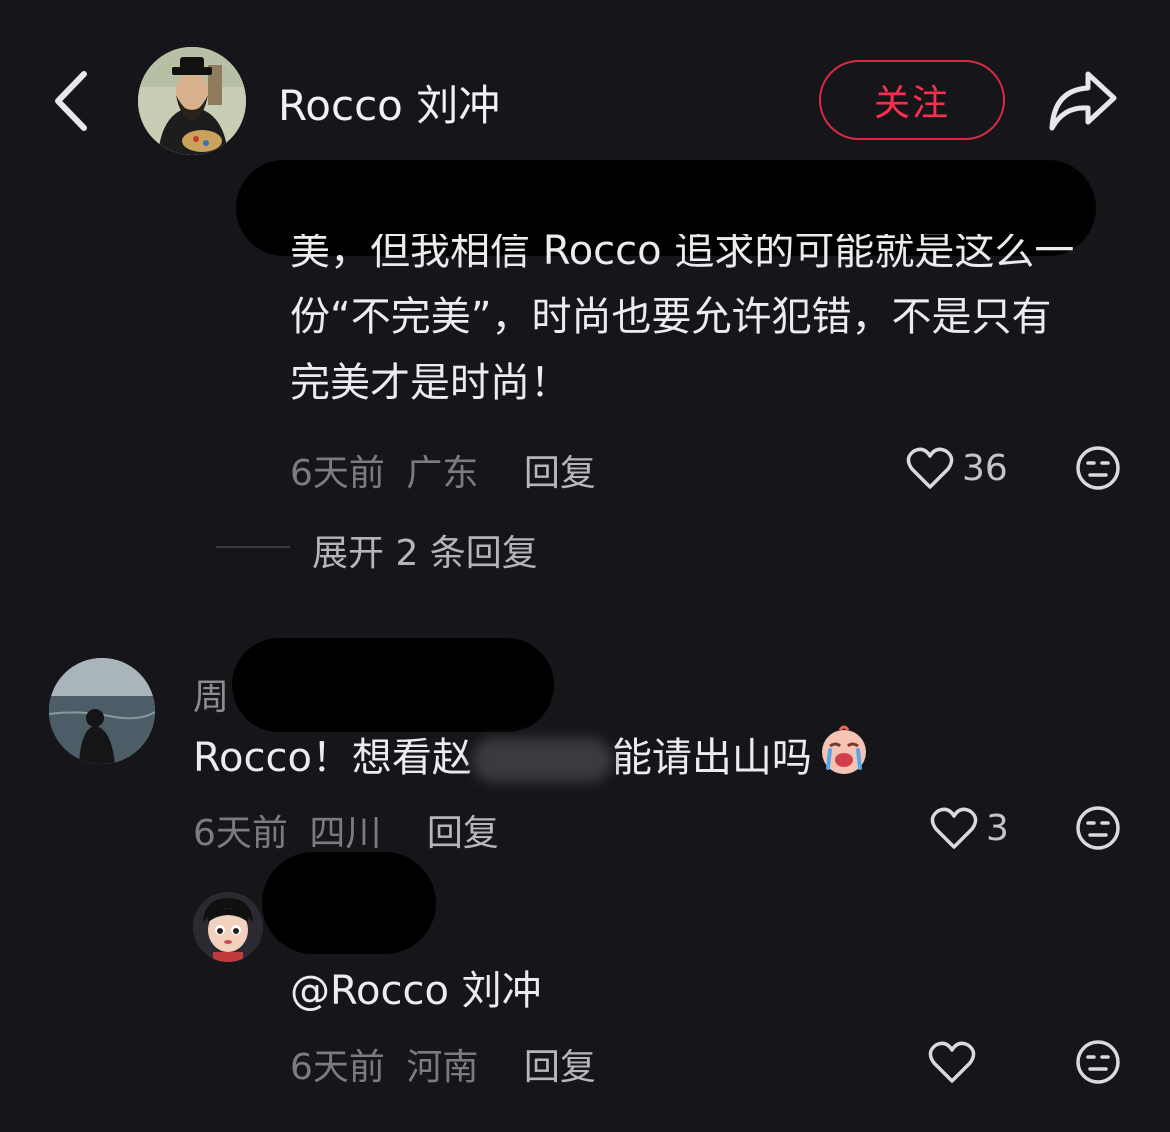 The image size is (1170, 1132). Describe the element at coordinates (430, 383) in the screenshot. I see `comment-line: 完美才是时尚！` at that location.